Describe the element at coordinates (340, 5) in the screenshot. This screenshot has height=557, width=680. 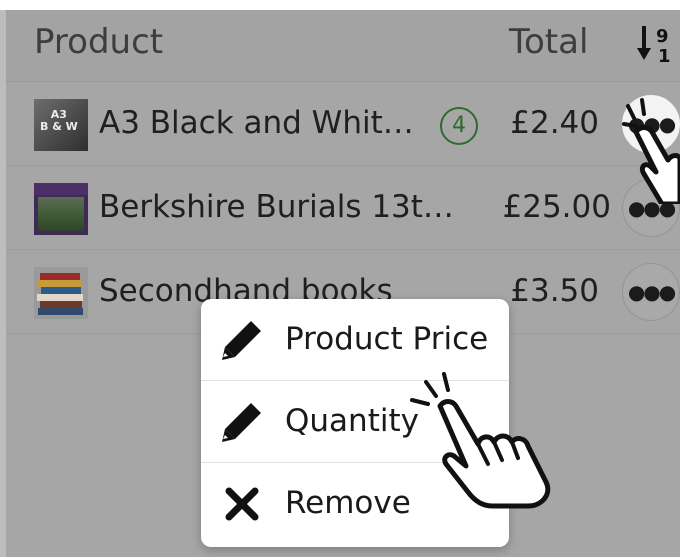
I see `top-strip` at that location.